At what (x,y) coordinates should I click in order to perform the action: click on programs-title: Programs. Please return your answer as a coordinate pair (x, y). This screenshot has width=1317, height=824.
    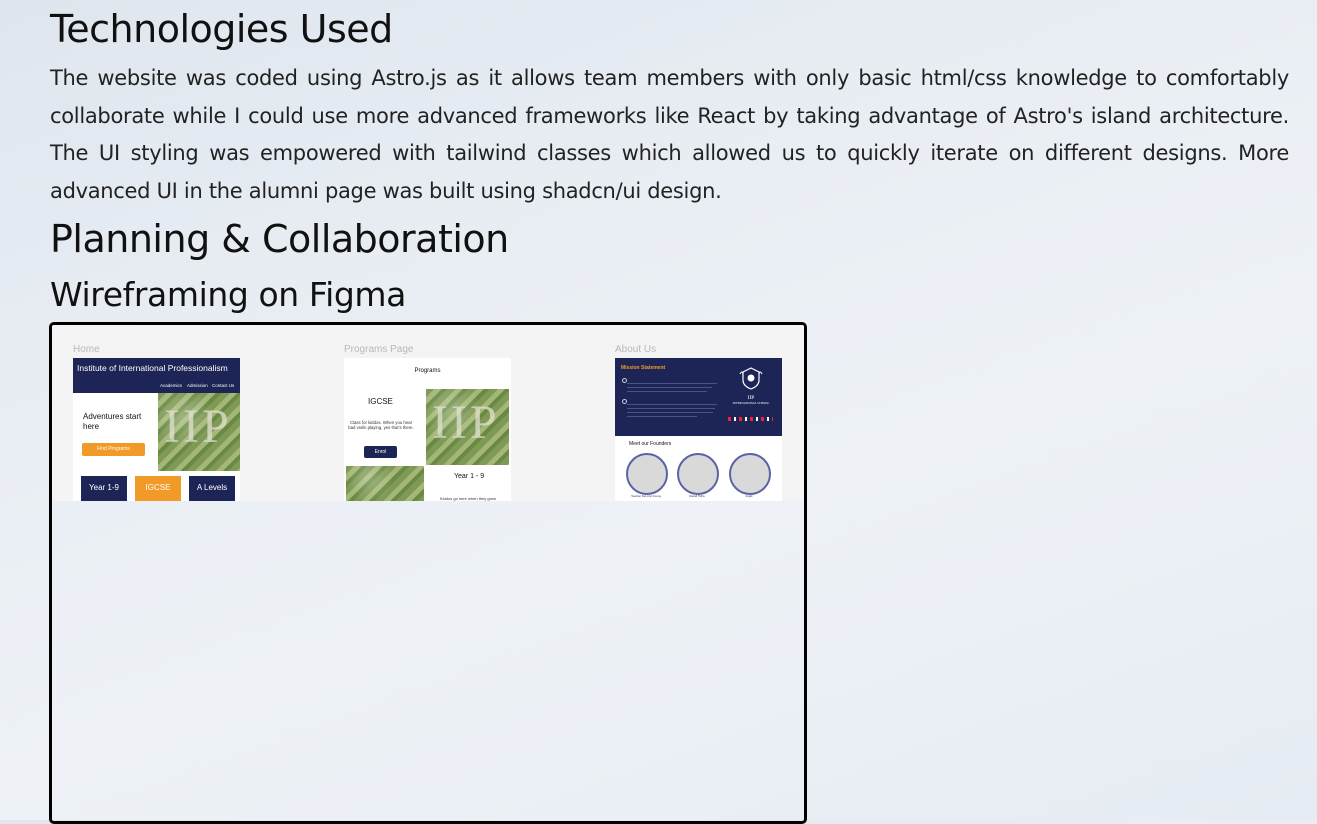
    Looking at the image, I should click on (427, 371).